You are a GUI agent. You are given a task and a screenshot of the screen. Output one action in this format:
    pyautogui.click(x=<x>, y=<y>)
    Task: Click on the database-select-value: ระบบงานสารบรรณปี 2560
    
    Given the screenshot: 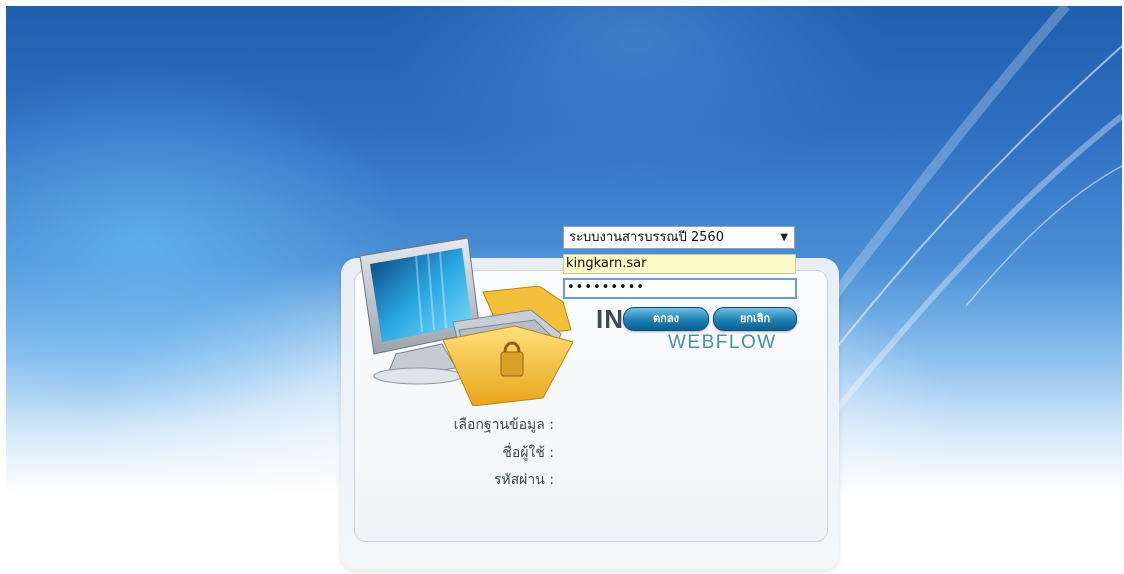 What is the action you would take?
    pyautogui.click(x=646, y=237)
    